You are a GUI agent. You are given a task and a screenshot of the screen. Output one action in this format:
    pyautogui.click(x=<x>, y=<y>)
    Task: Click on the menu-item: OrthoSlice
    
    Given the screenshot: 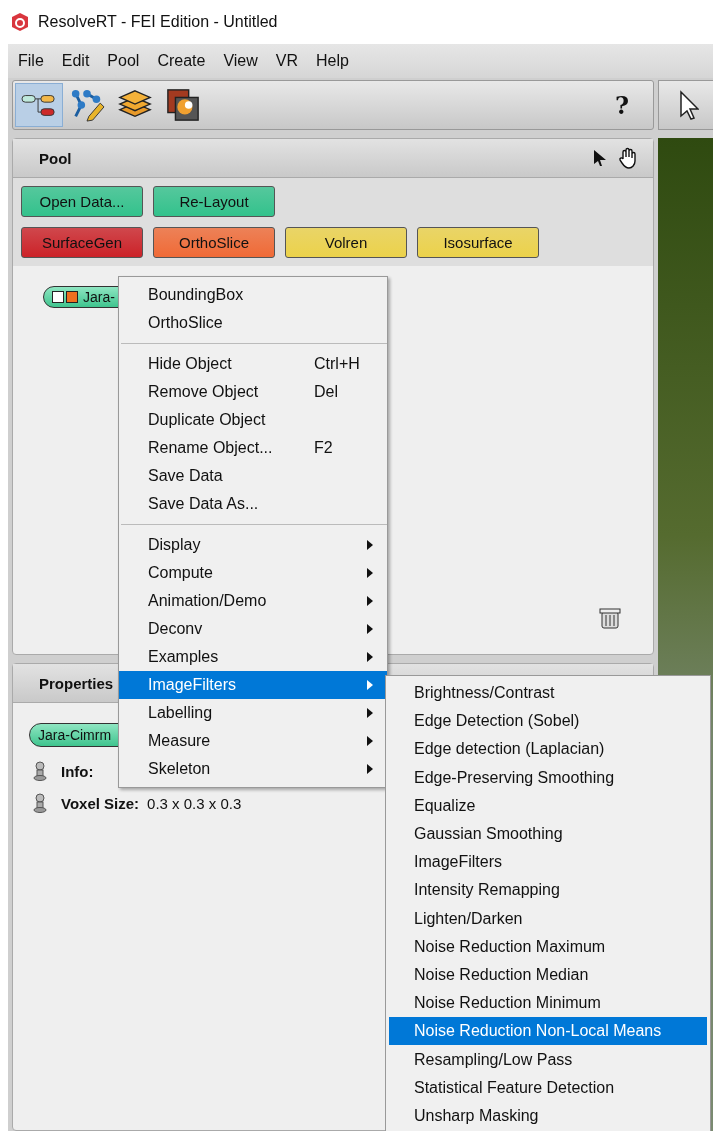 What is the action you would take?
    pyautogui.click(x=253, y=323)
    